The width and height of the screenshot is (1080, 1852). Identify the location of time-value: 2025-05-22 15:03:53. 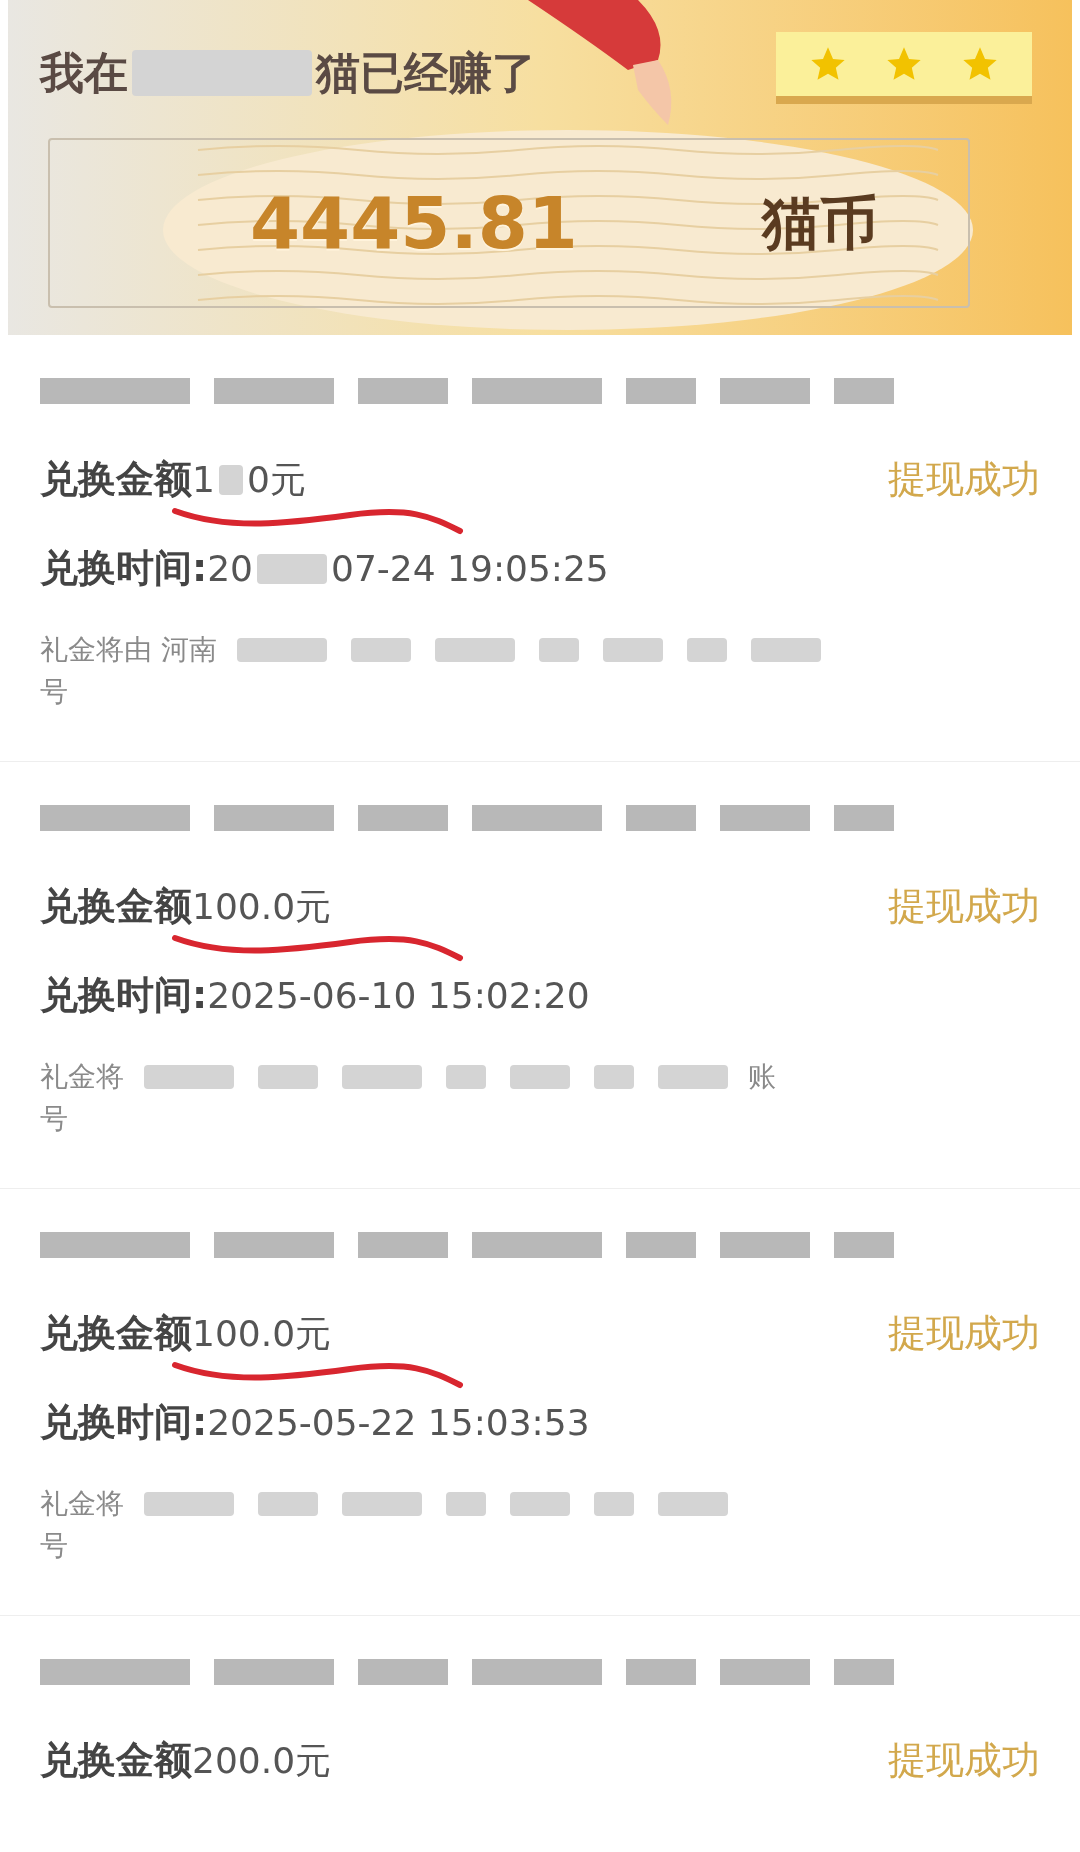
(398, 1422).